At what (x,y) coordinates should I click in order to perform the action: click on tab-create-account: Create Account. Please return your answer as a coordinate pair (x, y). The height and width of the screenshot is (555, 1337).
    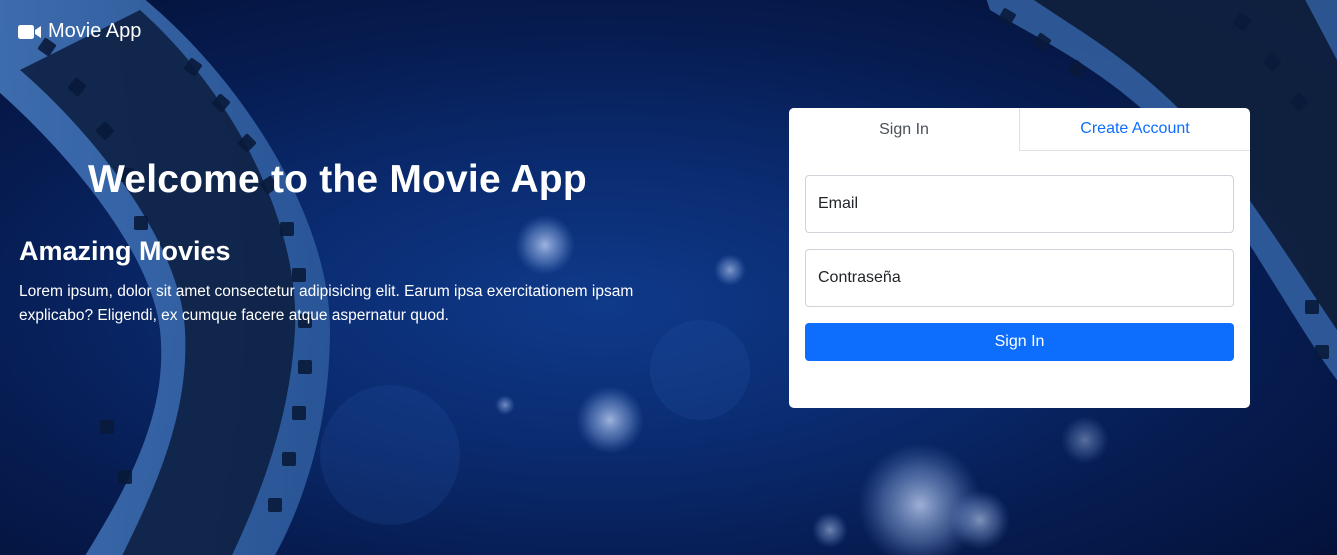
    Looking at the image, I should click on (1135, 129).